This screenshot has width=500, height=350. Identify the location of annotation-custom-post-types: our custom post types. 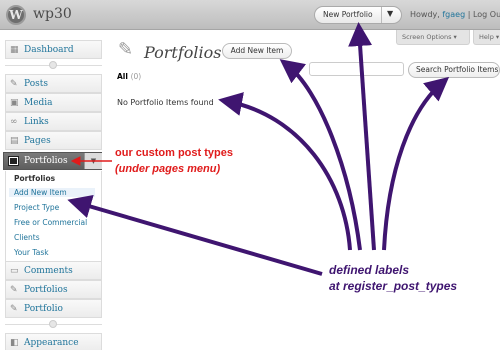
(174, 153).